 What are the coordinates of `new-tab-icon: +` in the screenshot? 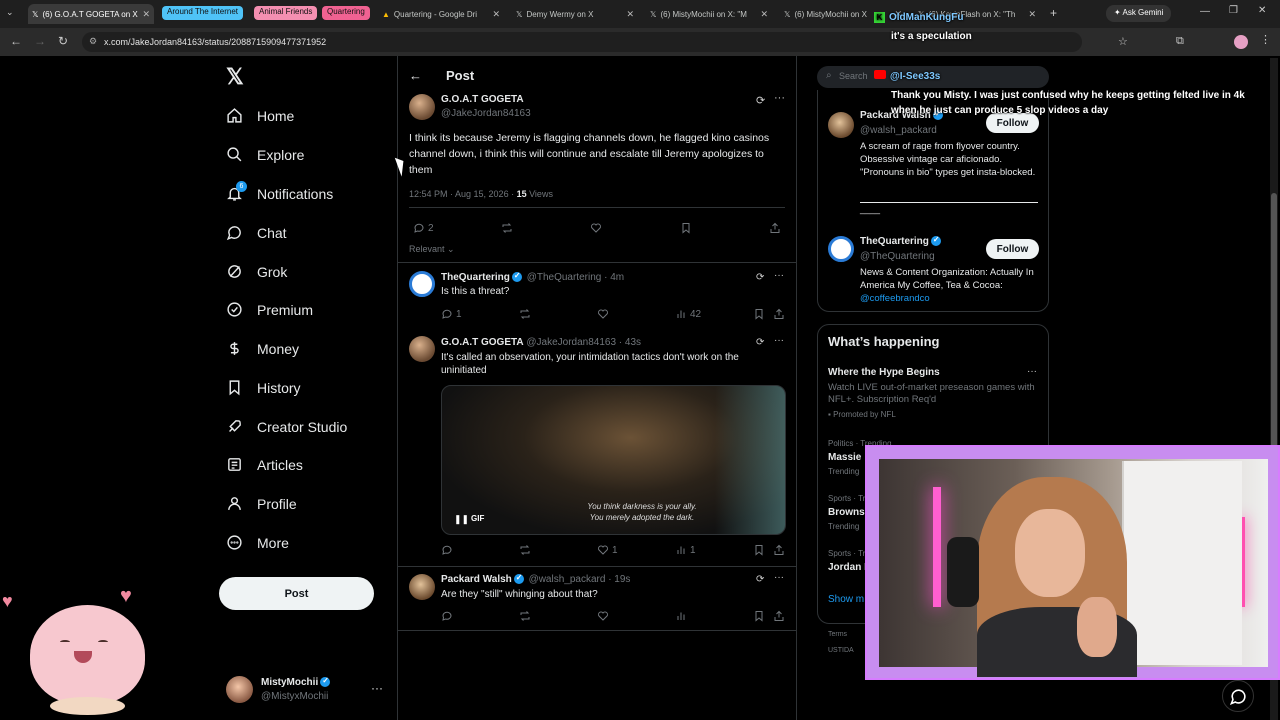 It's located at (1053, 13).